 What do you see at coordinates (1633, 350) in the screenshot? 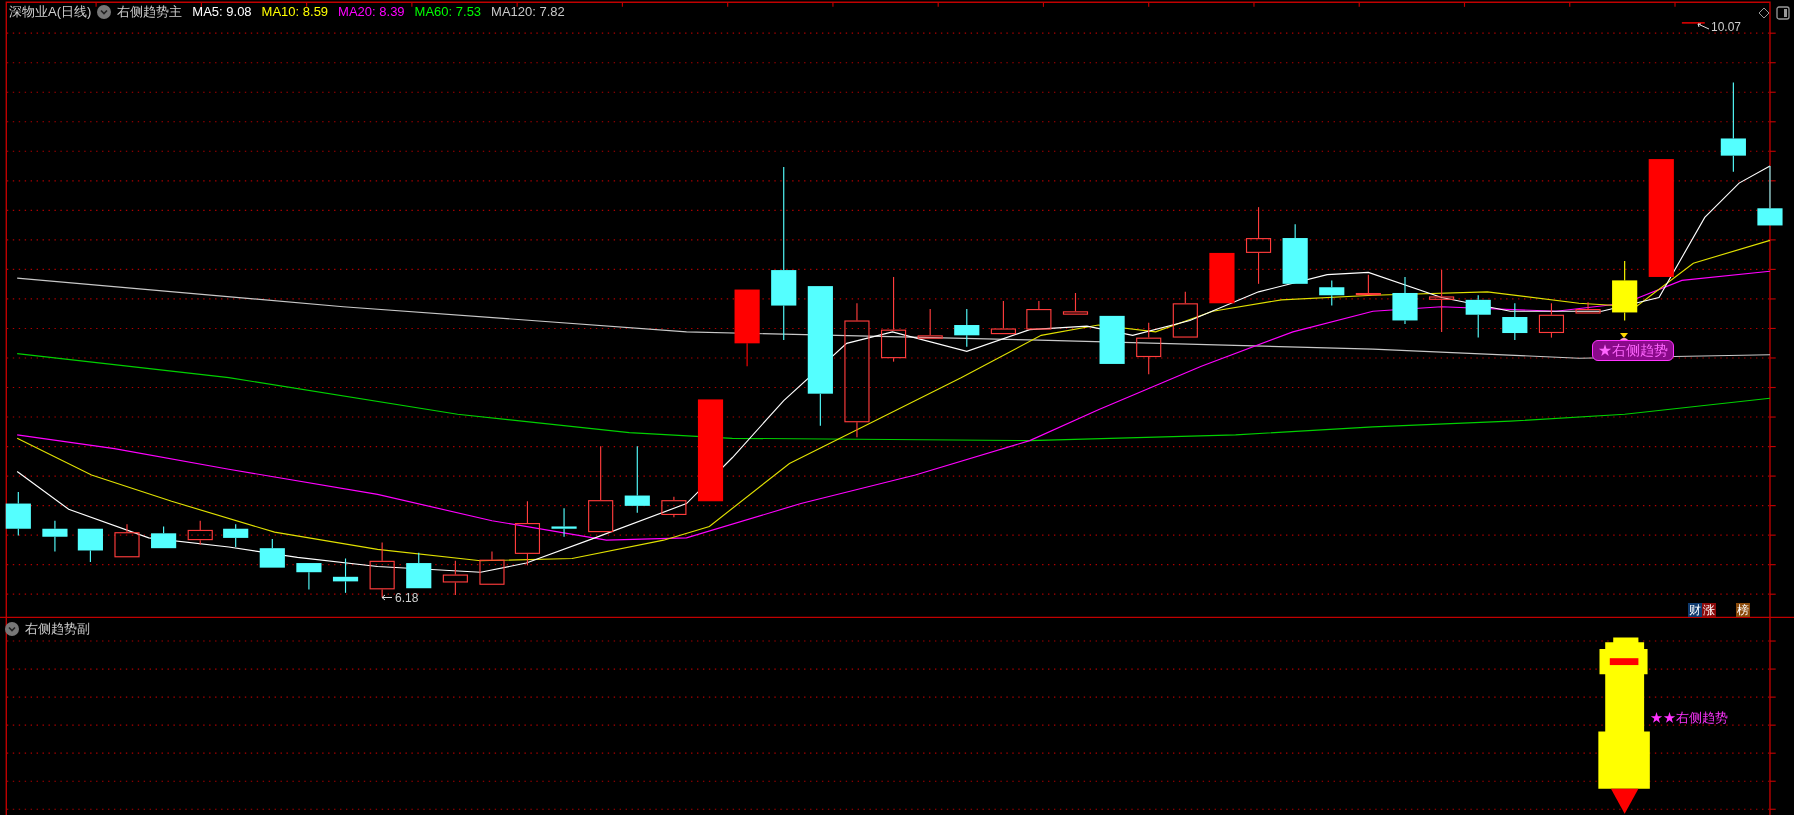
I see `signal-badge: ★右侧趋势` at bounding box center [1633, 350].